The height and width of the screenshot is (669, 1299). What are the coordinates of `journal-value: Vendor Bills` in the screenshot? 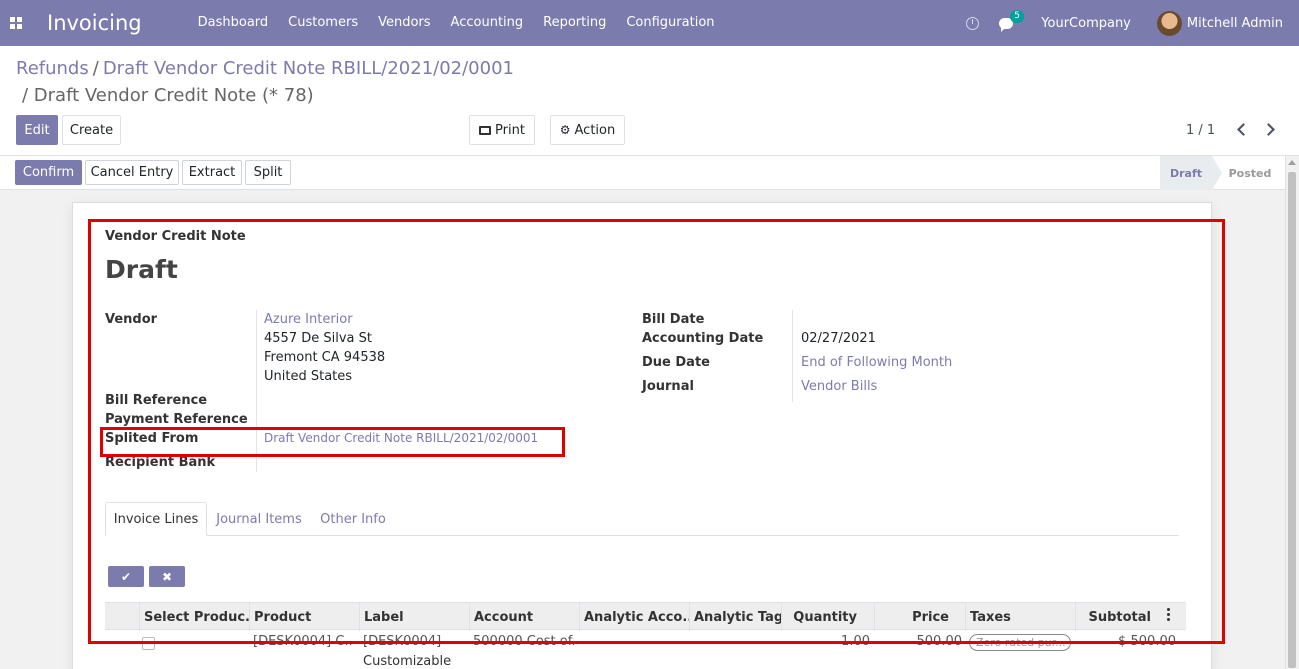 It's located at (839, 386).